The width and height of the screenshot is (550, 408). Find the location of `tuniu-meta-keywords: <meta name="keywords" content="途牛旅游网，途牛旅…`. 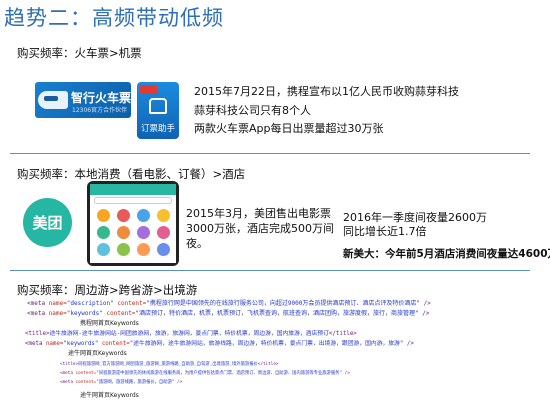

tuniu-meta-keywords: <meta name="keywords" content="途牛旅游网，途牛旅… is located at coordinates (219, 344).